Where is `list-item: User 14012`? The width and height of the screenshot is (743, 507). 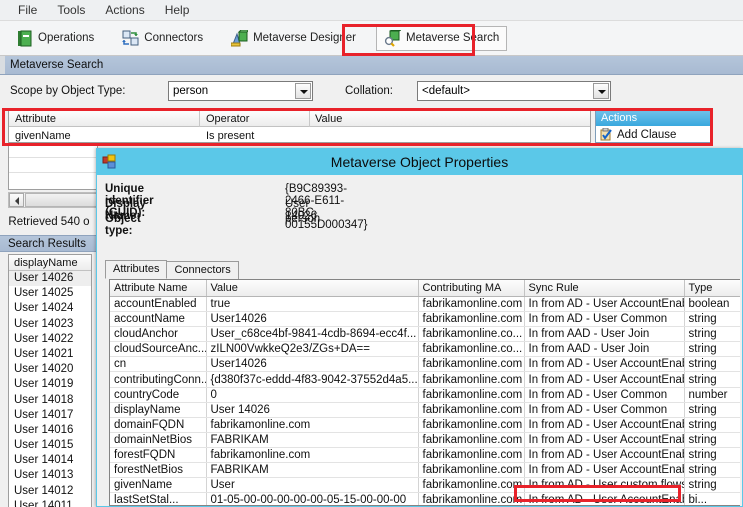 list-item: User 14012 is located at coordinates (50, 491).